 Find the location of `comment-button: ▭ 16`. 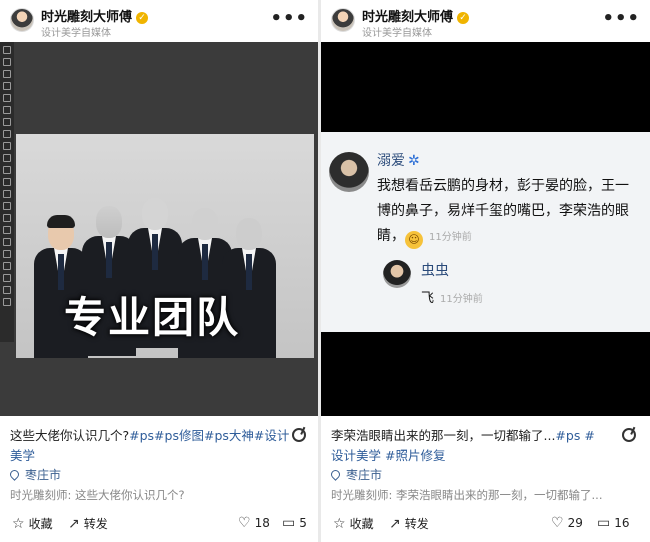

comment-button: ▭ 16 is located at coordinates (613, 523).